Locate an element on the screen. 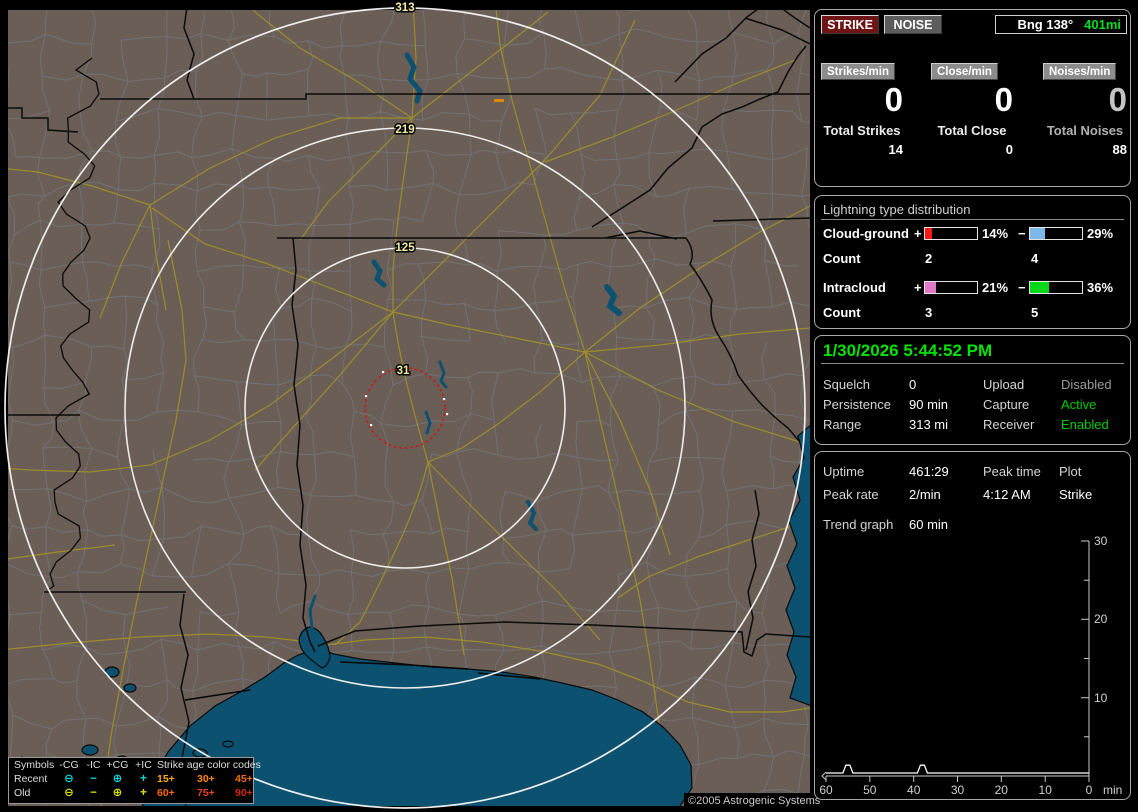 The image size is (1138, 812). strikes-column: Strikes/min 0 Total Strikes 14 is located at coordinates (862, 109).